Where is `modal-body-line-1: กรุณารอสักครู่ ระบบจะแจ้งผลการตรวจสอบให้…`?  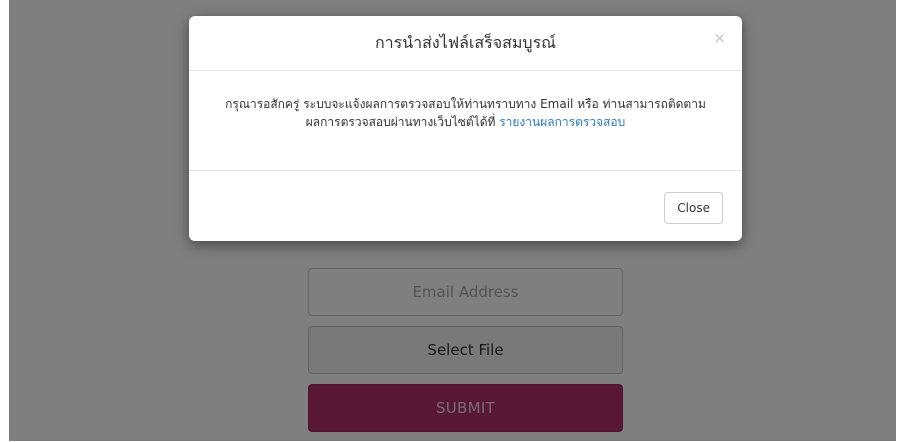
modal-body-line-1: กรุณารอสักครู่ ระบบจะแจ้งผลการตรวจสอบให้… is located at coordinates (465, 104).